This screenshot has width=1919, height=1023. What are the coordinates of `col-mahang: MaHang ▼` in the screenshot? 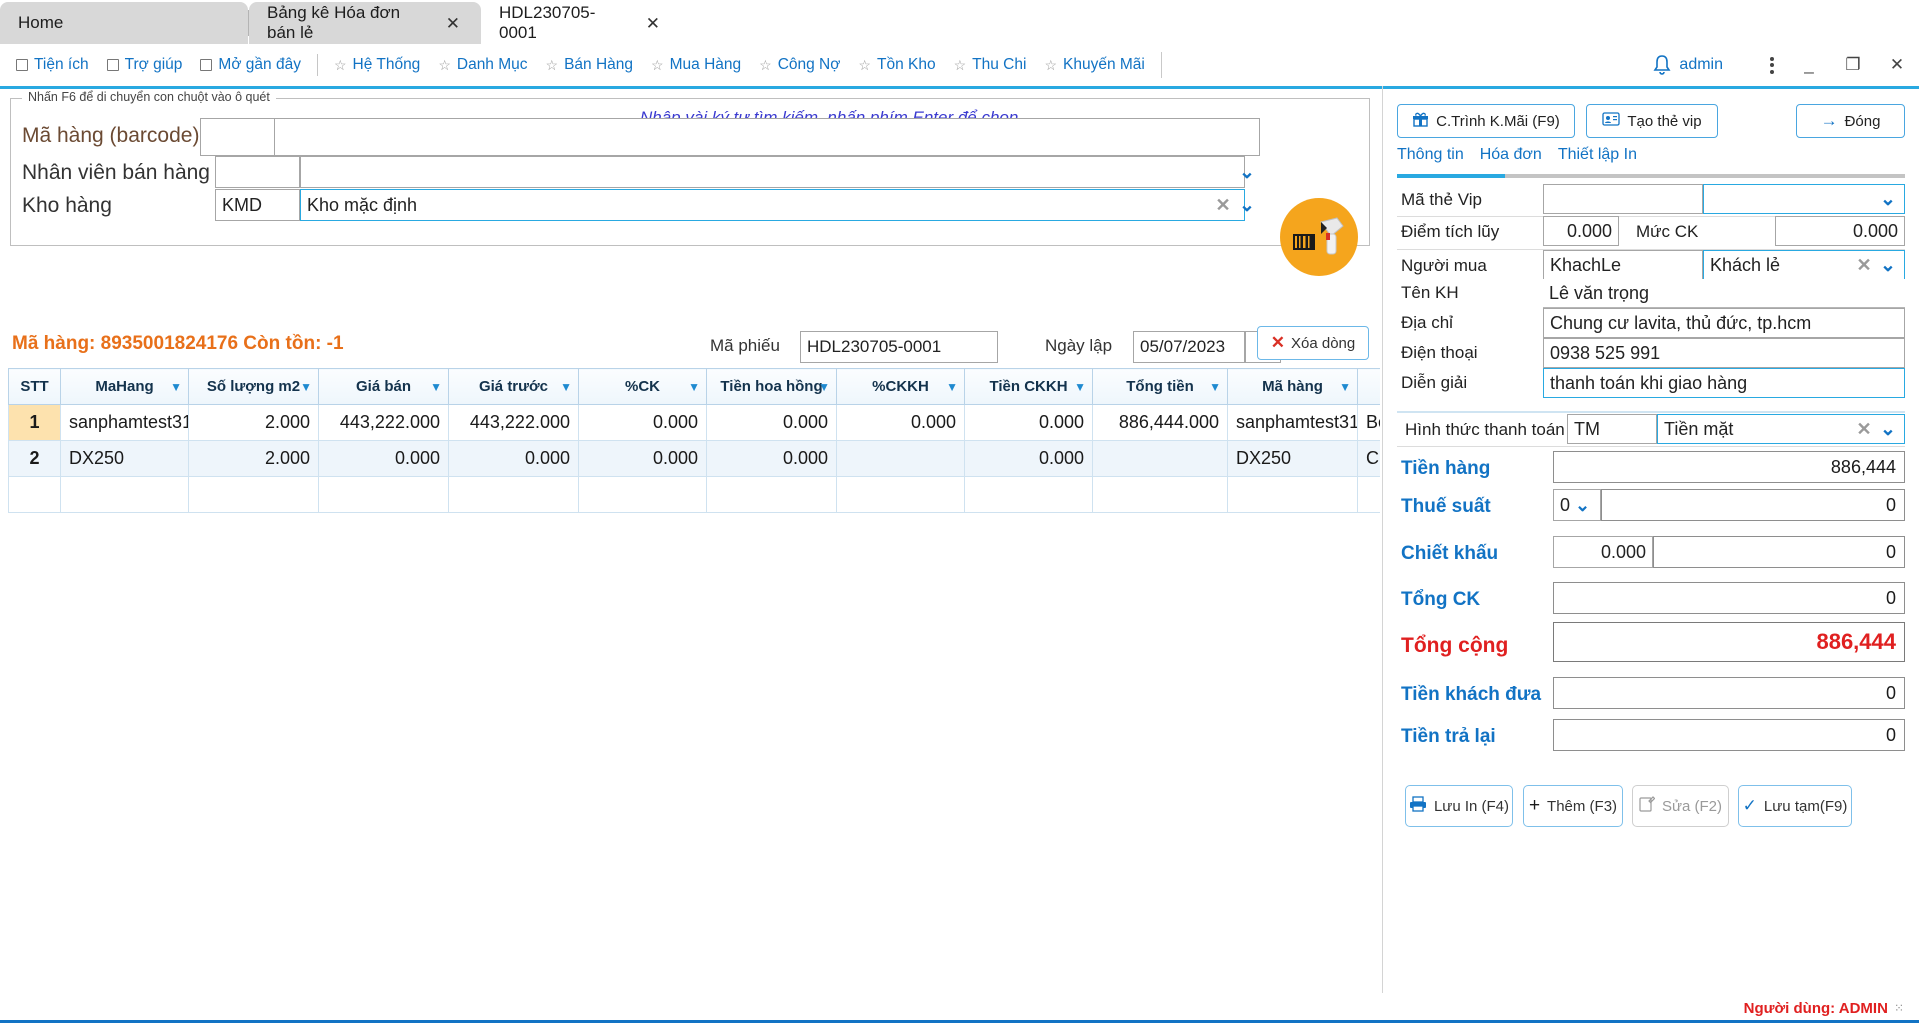 It's located at (124, 386).